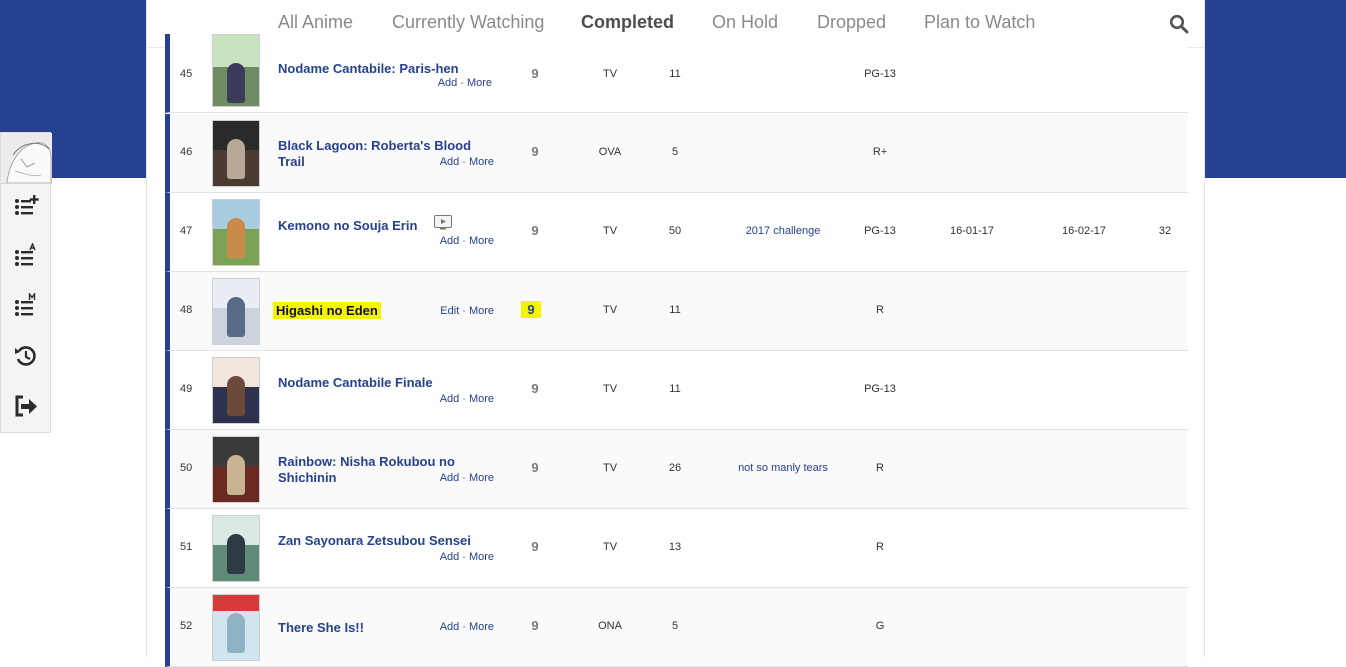  What do you see at coordinates (676, 311) in the screenshot?
I see `table-row: 48 Higashi no Eden Edit - More 9 TV 11 R` at bounding box center [676, 311].